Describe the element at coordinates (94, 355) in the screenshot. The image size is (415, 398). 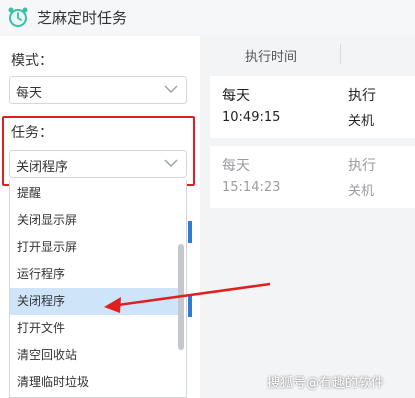
I see `dropdown-item-empty-recycle-bin: 清空回收站` at that location.